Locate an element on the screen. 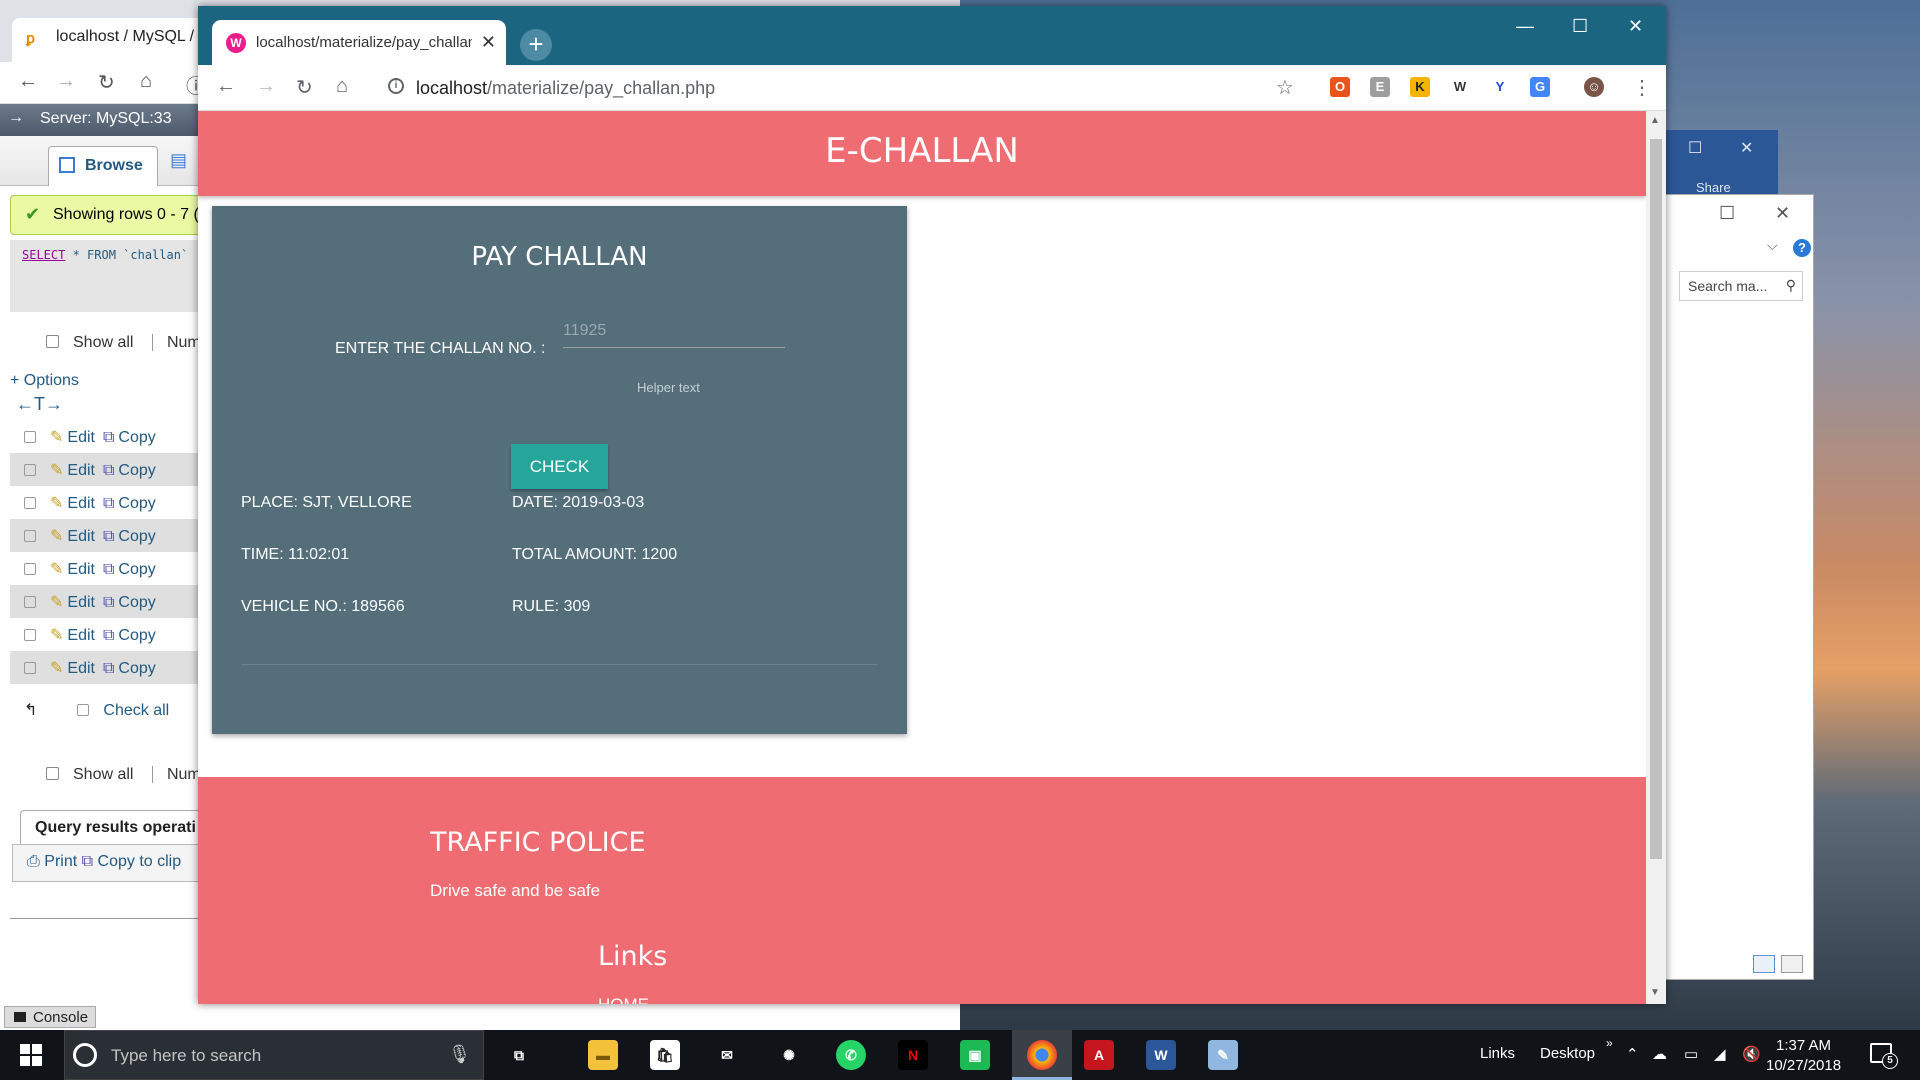 The height and width of the screenshot is (1080, 1920). show-all-bottom: Show all Num is located at coordinates (123, 775).